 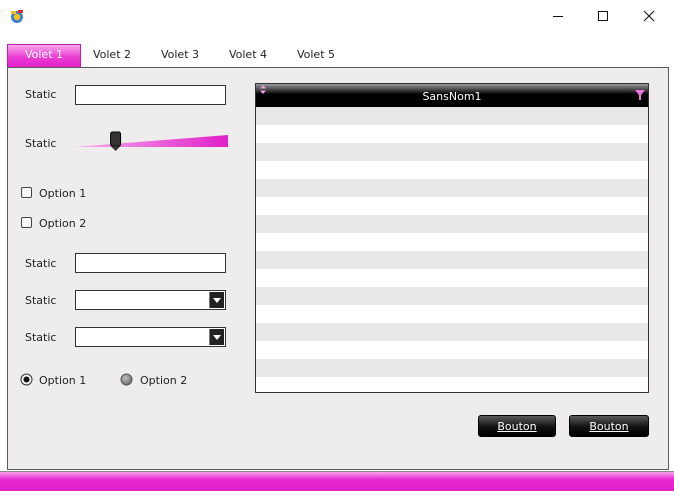 I want to click on checkbox-option-2-label: Option 2, so click(x=63, y=223).